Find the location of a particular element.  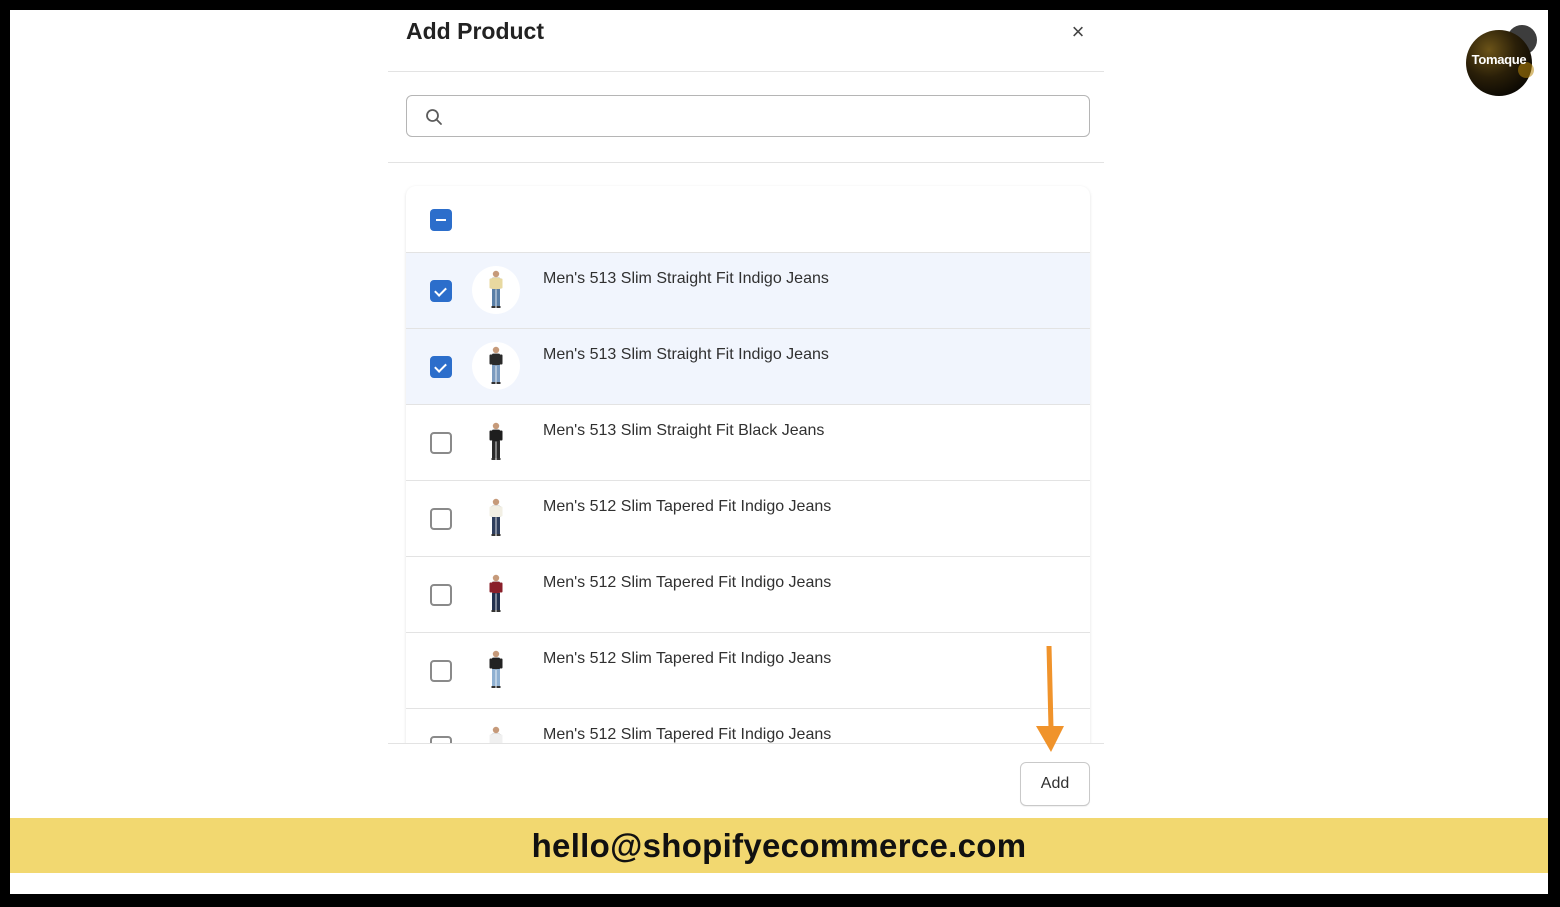

modal-footer: Add is located at coordinates (746, 780).